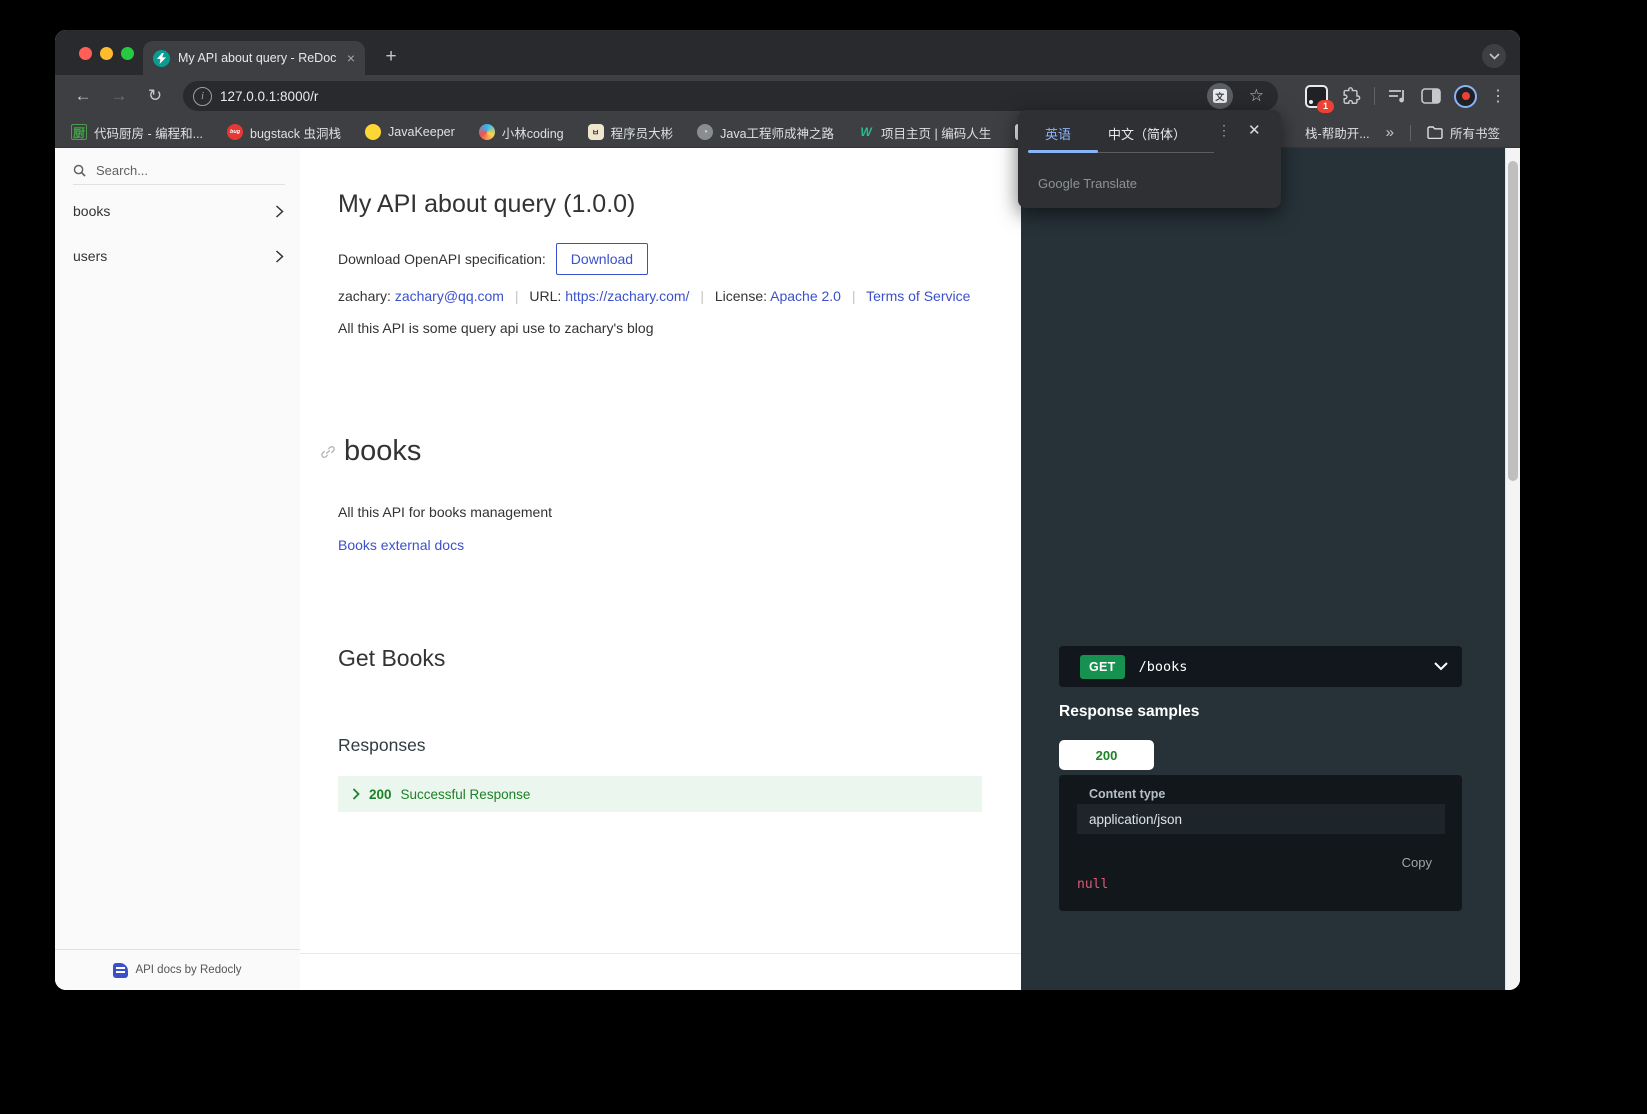 This screenshot has height=1114, width=1647. Describe the element at coordinates (924, 132) in the screenshot. I see `bookmark-item: W 项目主页 | 编码人生` at that location.